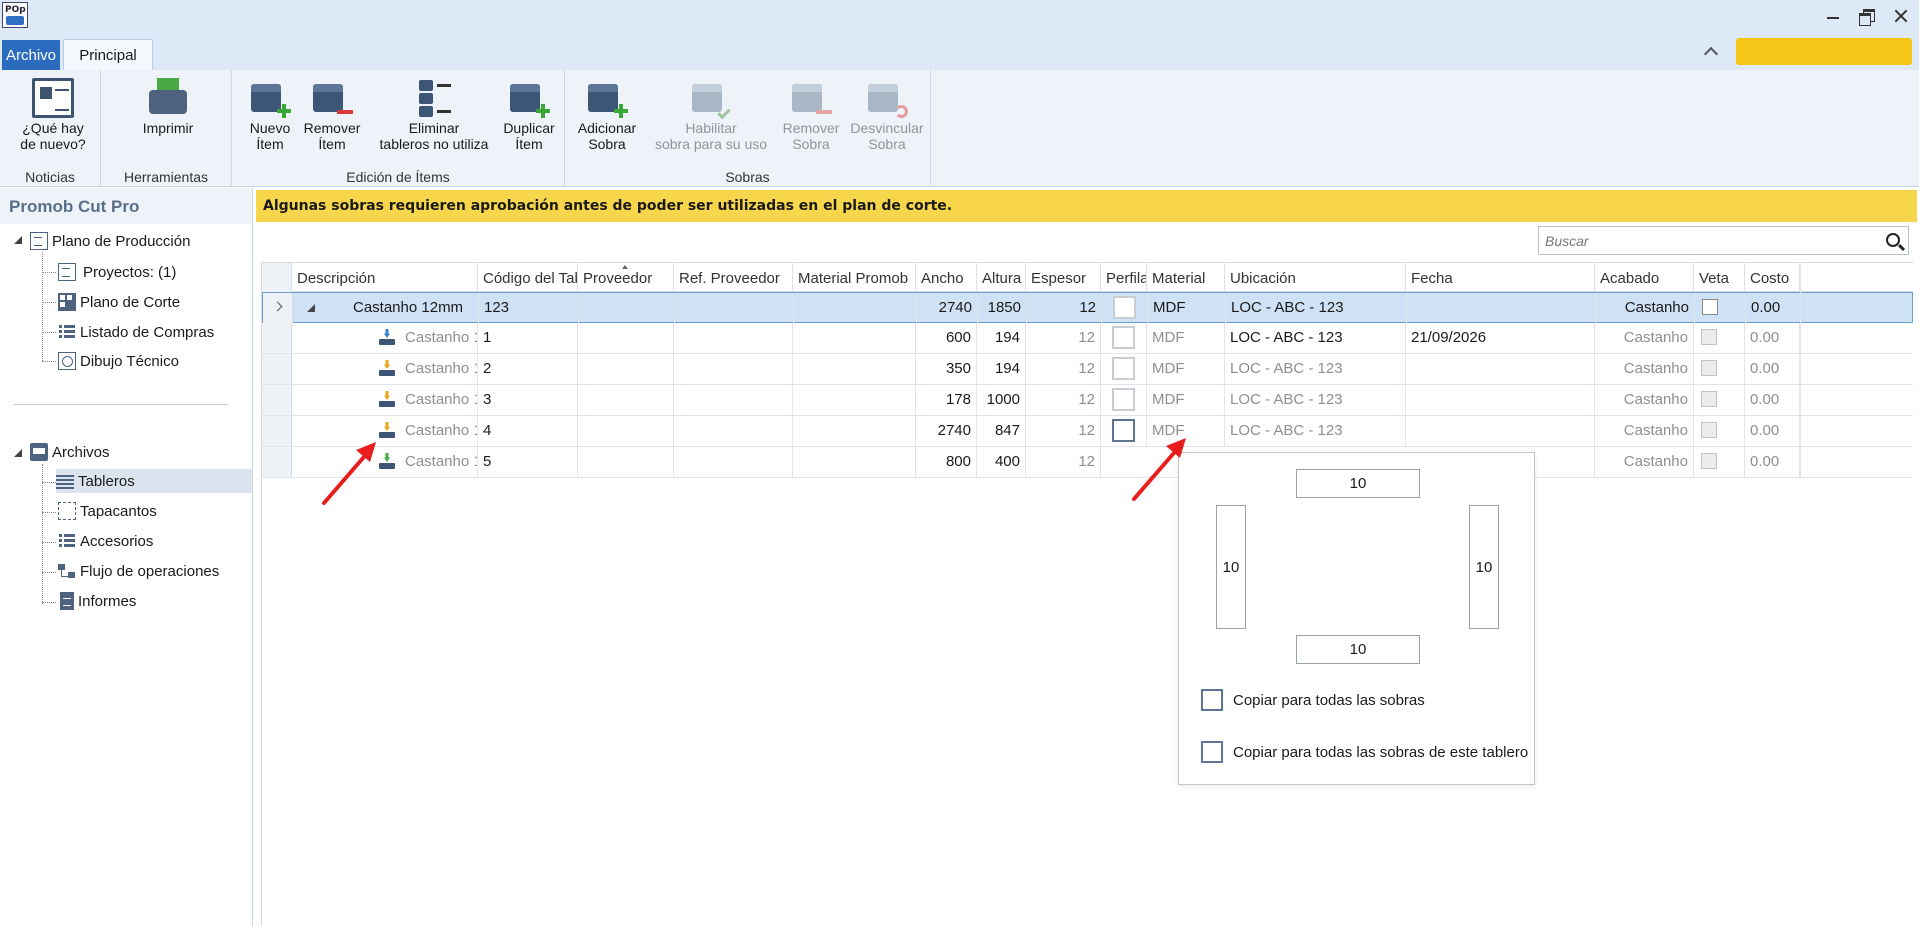  I want to click on delete-unused-boards-button: Eliminar tableros no utiliza, so click(434, 115).